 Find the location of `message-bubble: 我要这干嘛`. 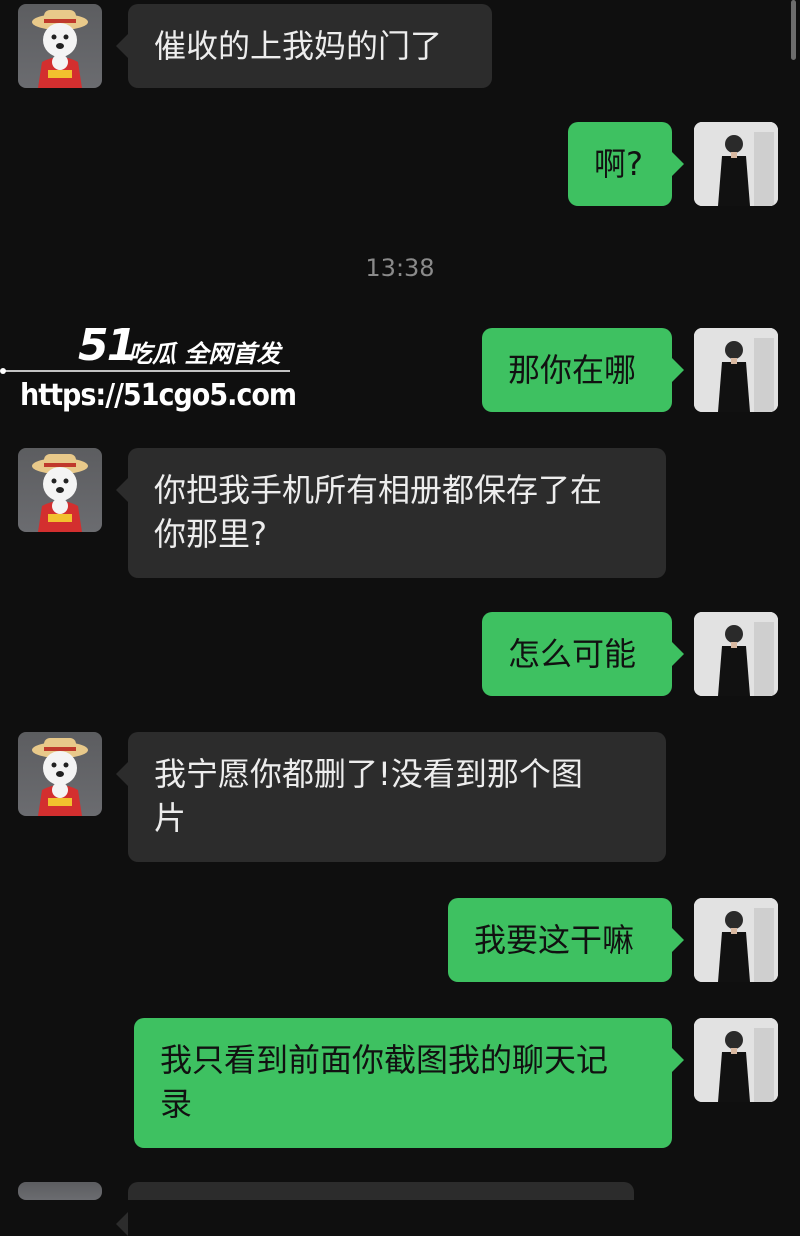

message-bubble: 我要这干嘛 is located at coordinates (566, 940).